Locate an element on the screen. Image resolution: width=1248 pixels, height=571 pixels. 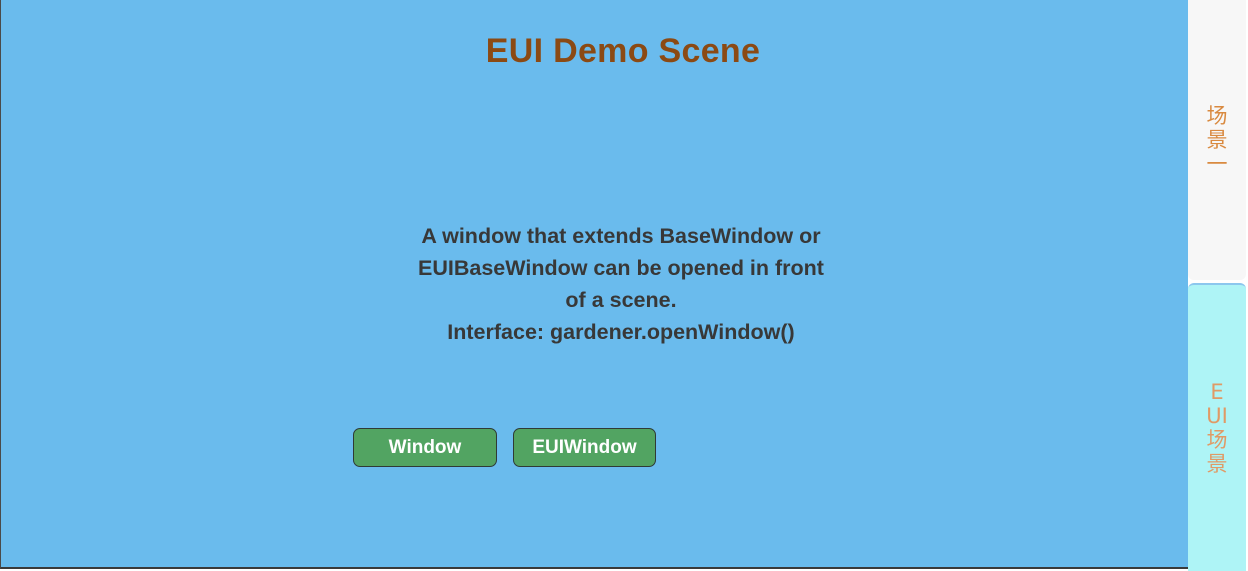
description-line: EUIBaseWindow can be opened in front is located at coordinates (621, 268).